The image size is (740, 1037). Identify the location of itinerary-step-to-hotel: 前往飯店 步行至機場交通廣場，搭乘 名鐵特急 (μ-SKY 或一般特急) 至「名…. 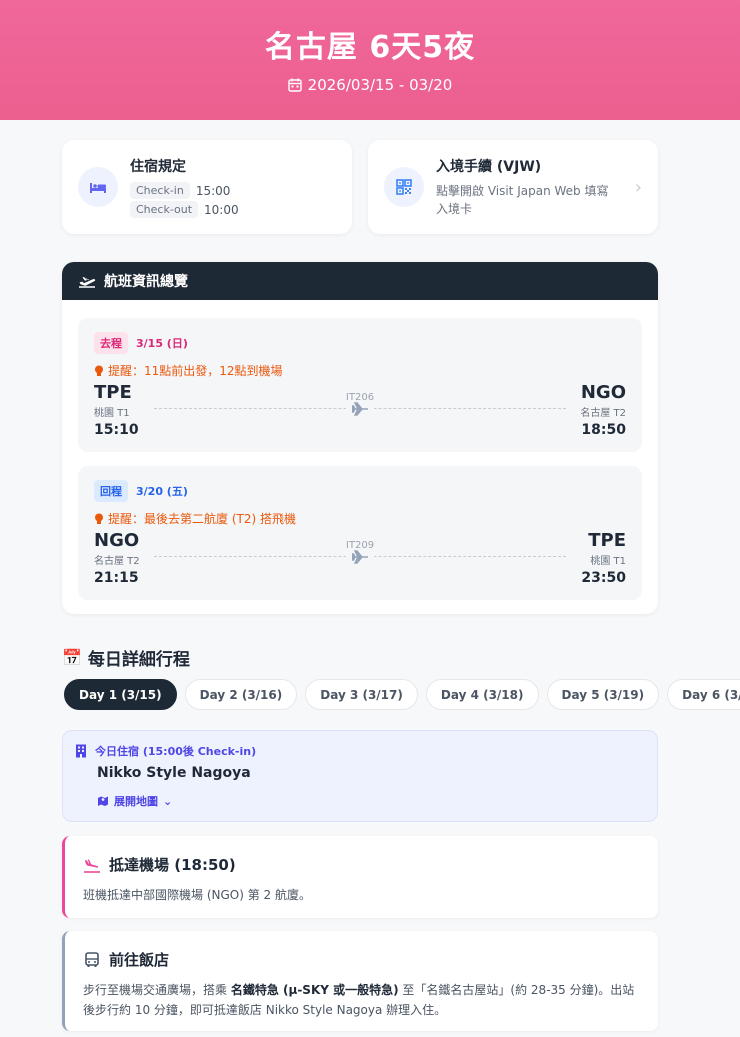
(360, 981).